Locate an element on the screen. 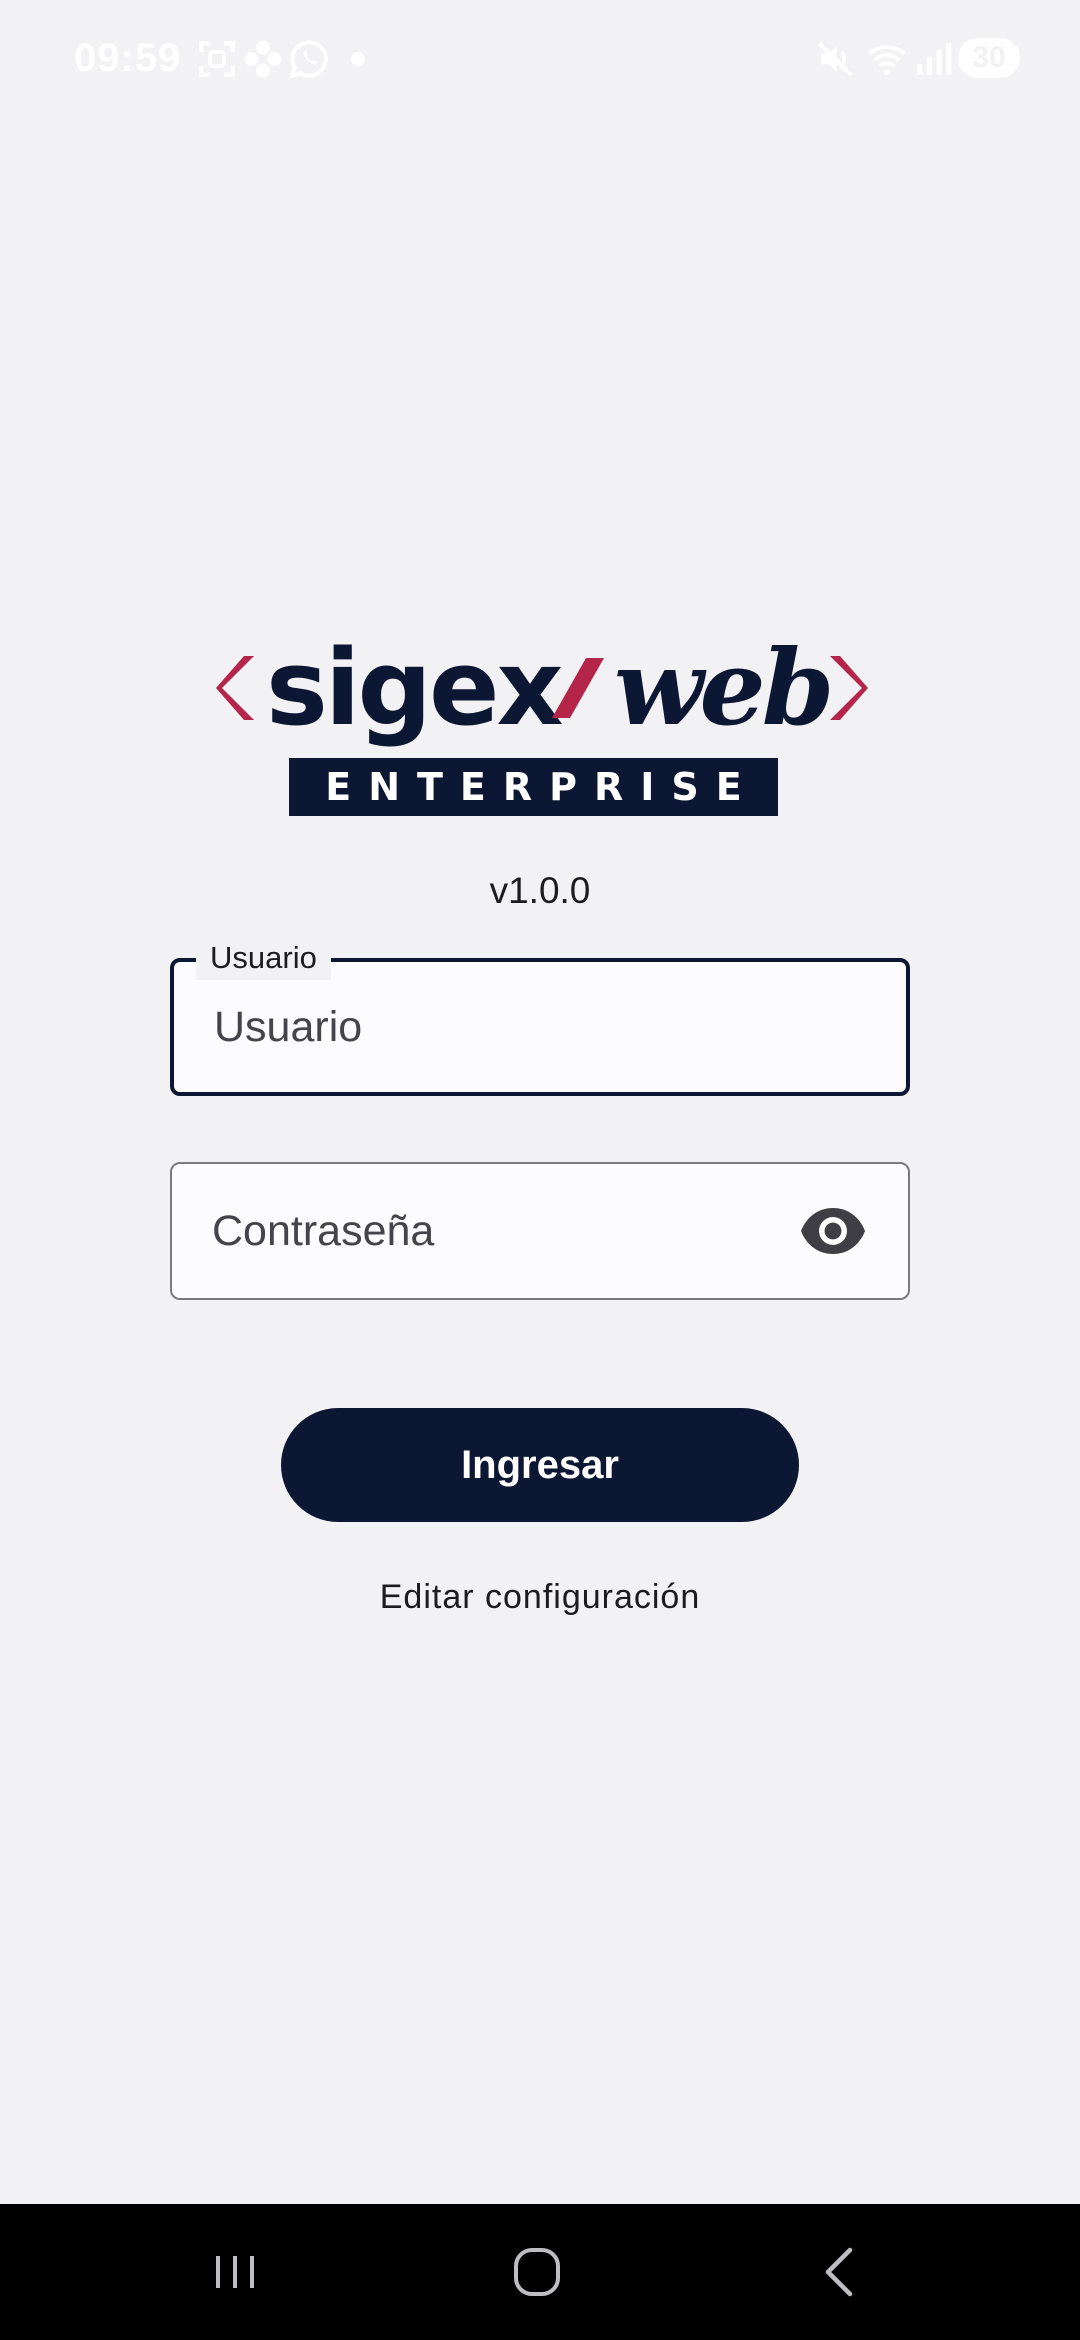 The width and height of the screenshot is (1080, 2340). back-icon is located at coordinates (841, 2272).